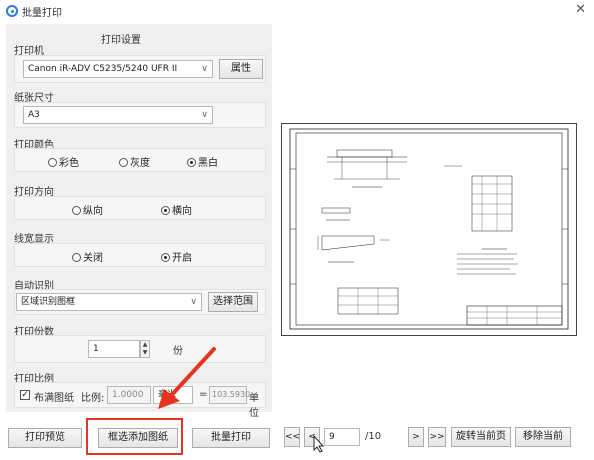  I want to click on lineweight-option-off: 关闭, so click(87, 256).